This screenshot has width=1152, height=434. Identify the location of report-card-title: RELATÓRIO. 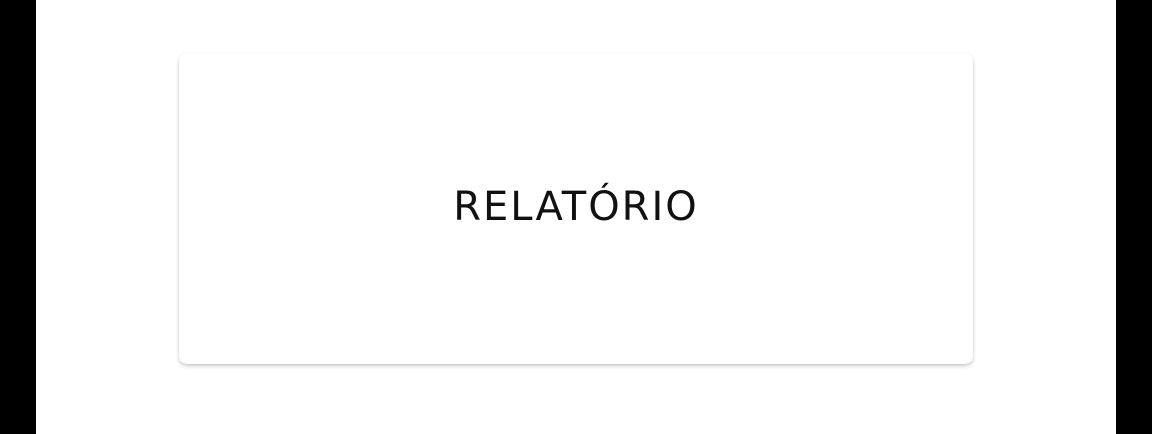
(576, 206).